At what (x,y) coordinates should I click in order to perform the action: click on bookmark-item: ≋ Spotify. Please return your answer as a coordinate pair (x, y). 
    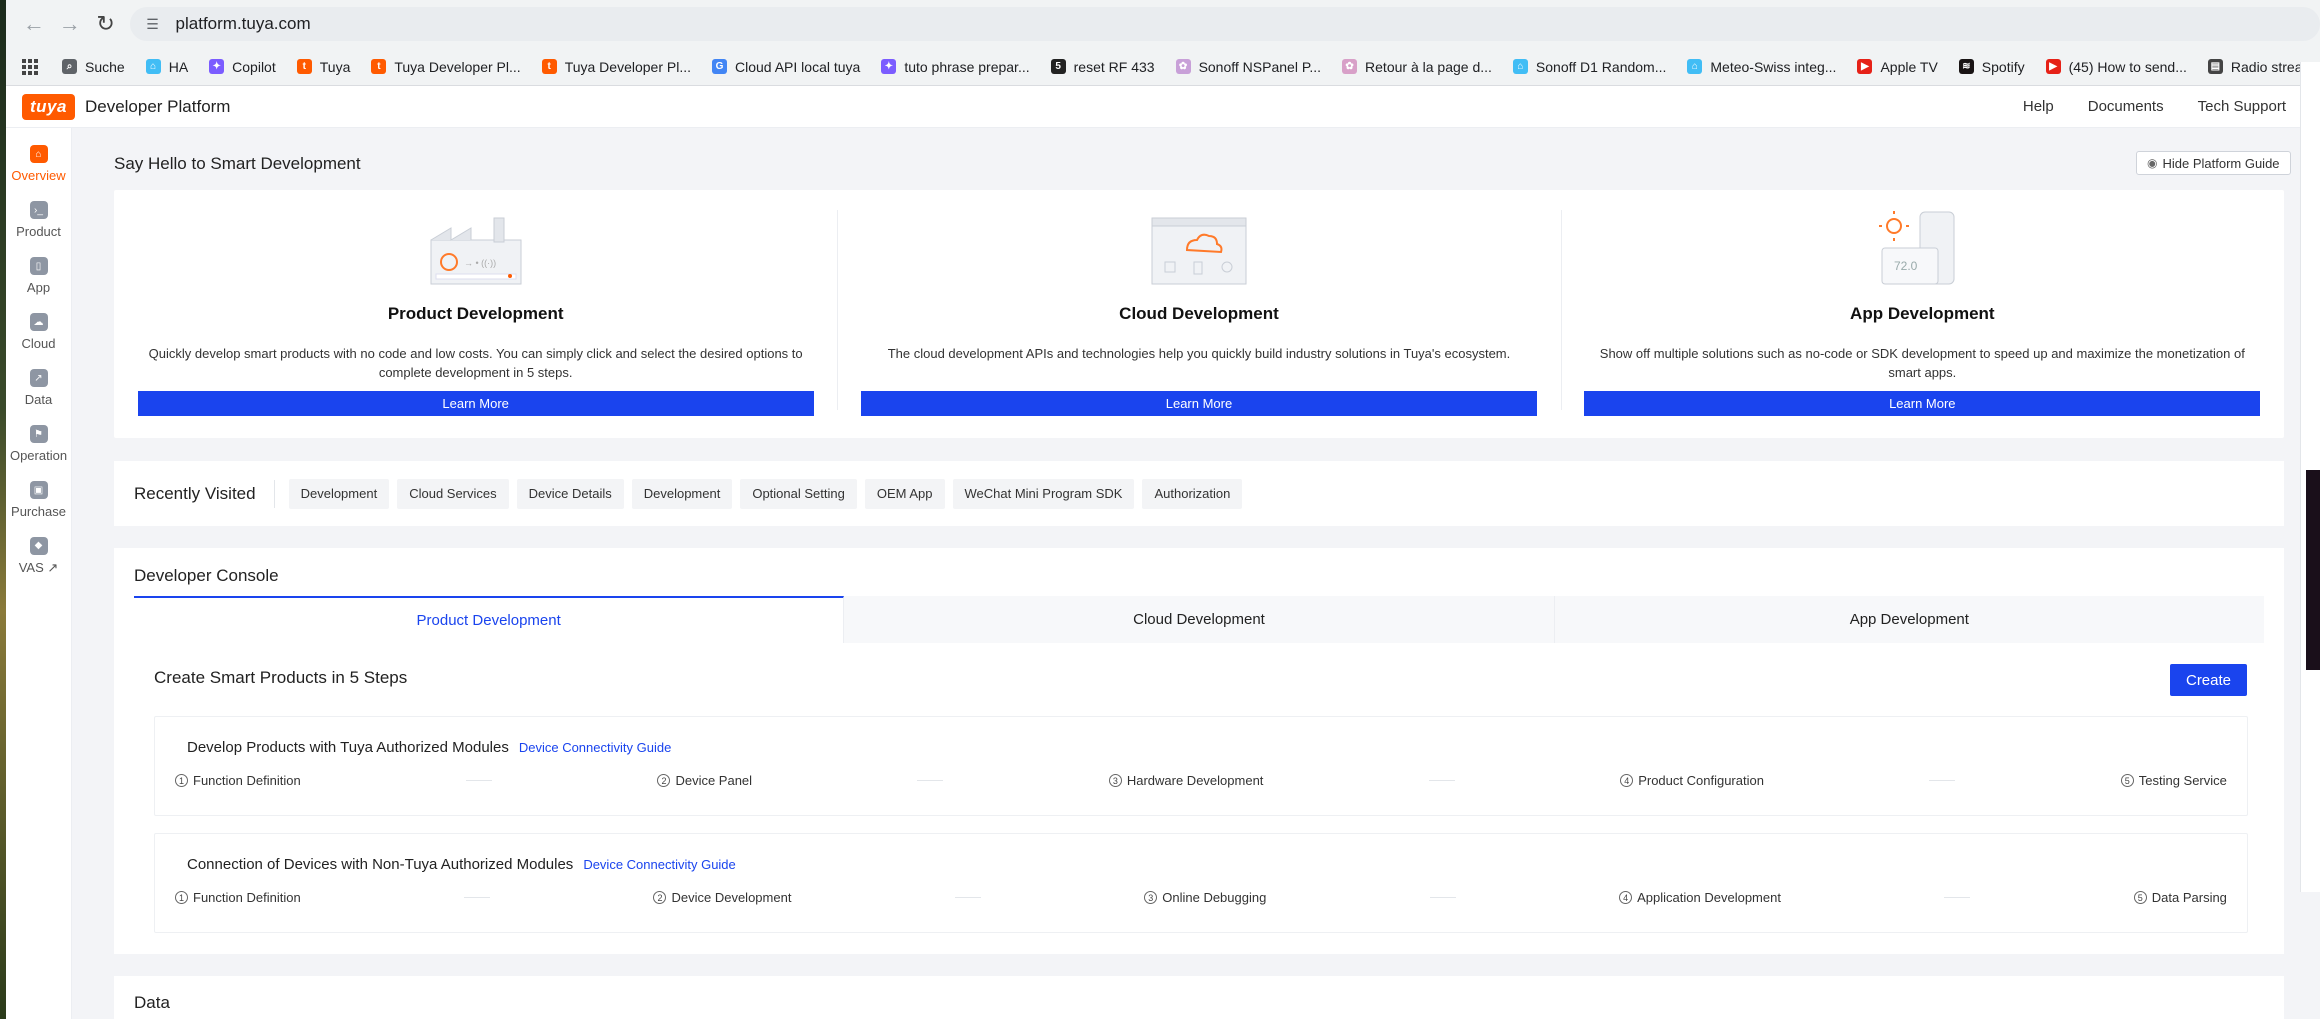
    Looking at the image, I should click on (1991, 66).